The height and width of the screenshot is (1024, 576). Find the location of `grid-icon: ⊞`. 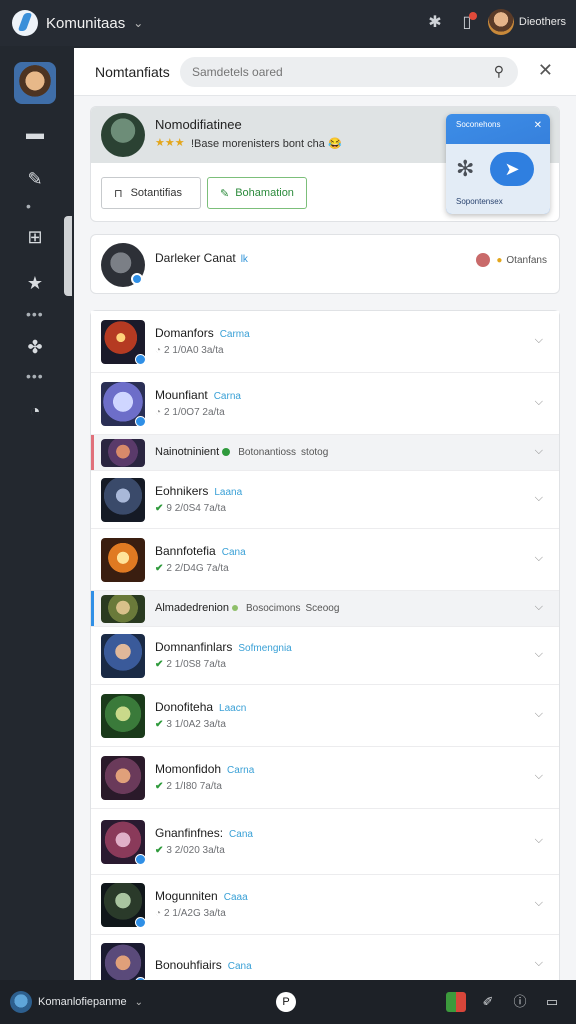

grid-icon: ⊞ is located at coordinates (35, 237).